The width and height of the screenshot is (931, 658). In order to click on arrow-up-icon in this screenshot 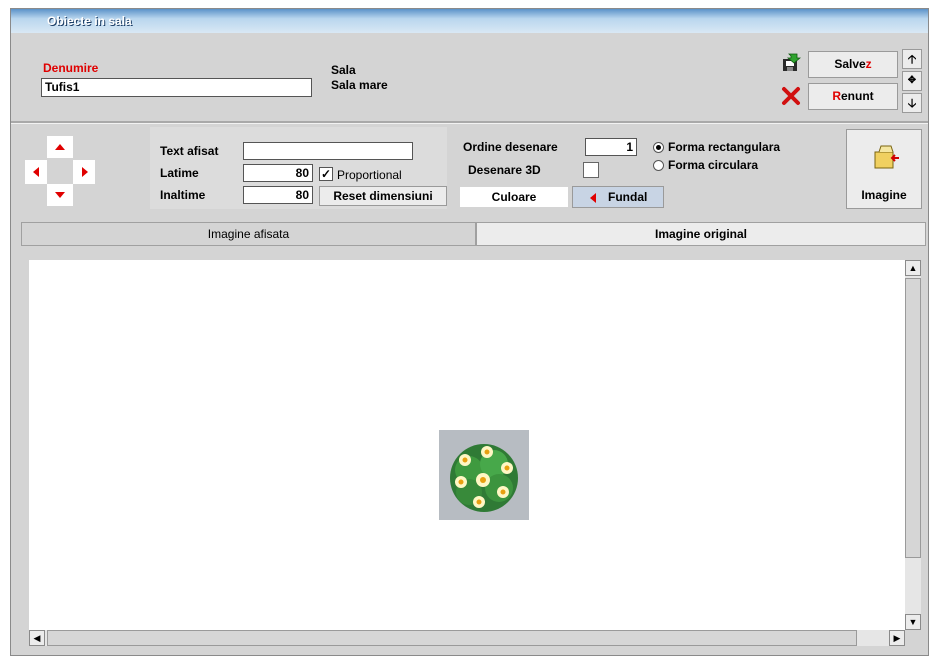, I will do `click(60, 147)`.